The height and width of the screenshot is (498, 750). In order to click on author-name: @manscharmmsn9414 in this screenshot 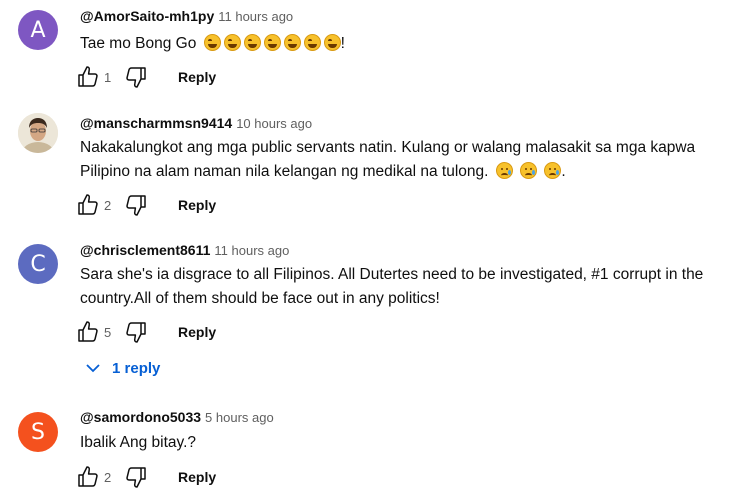, I will do `click(156, 123)`.